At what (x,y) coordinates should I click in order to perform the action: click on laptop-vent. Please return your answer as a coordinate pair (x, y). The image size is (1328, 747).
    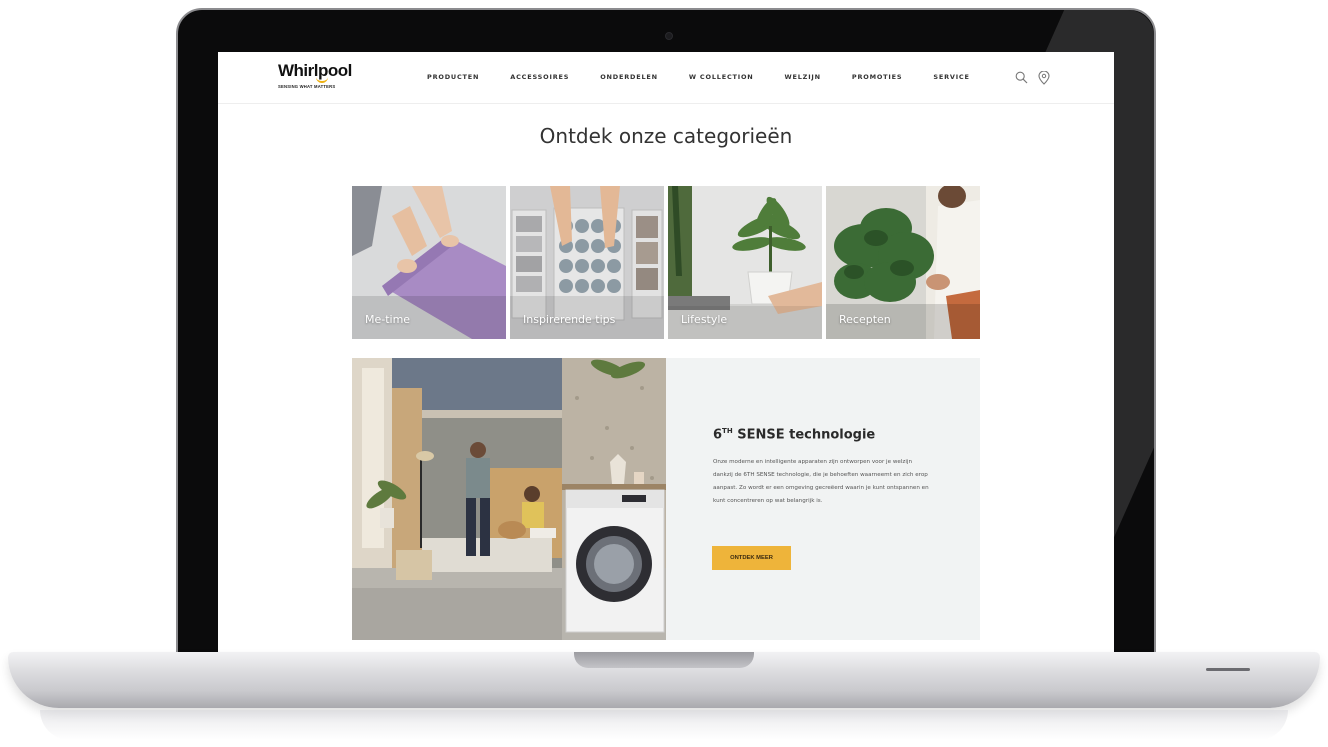
    Looking at the image, I should click on (1228, 669).